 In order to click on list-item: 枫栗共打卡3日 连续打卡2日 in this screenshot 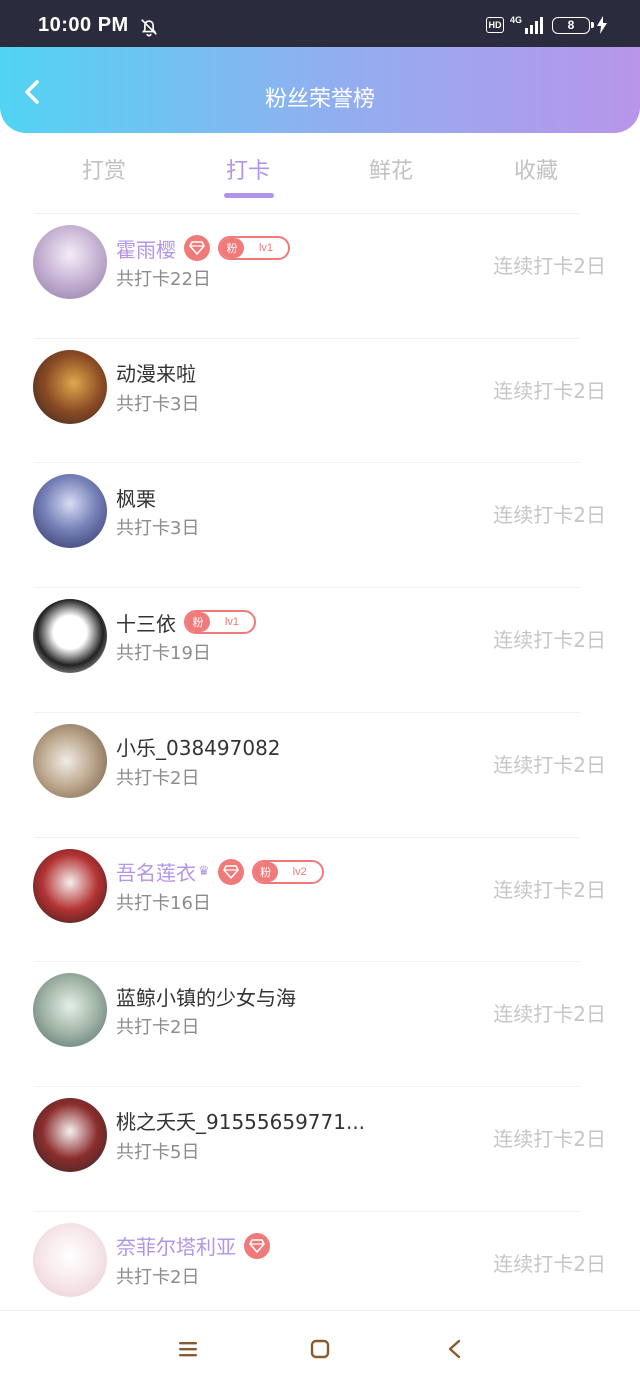, I will do `click(320, 524)`.